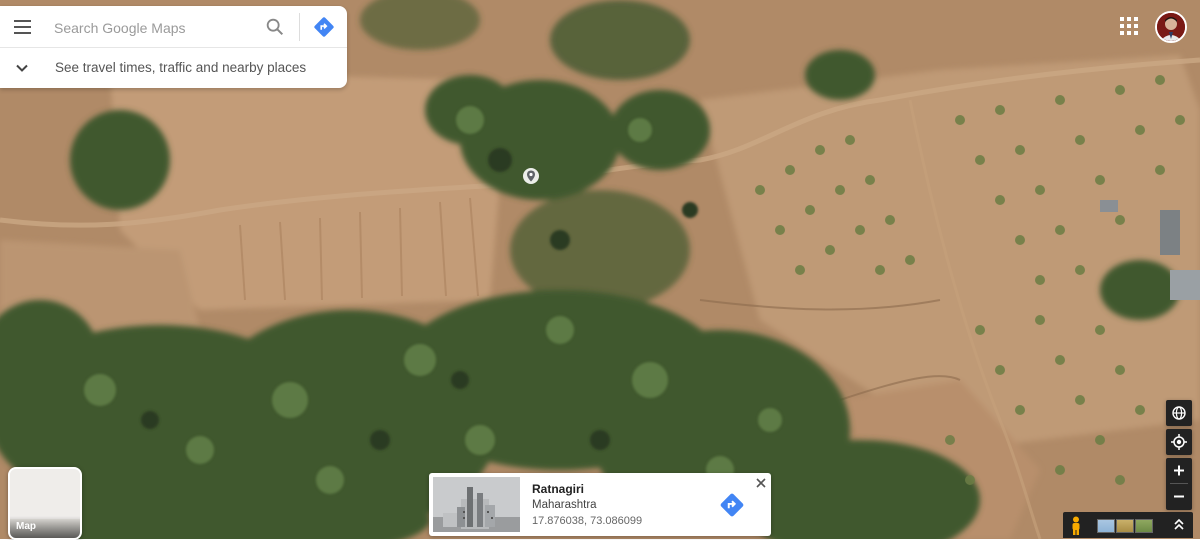  Describe the element at coordinates (1179, 496) in the screenshot. I see `zoom-out-icon` at that location.